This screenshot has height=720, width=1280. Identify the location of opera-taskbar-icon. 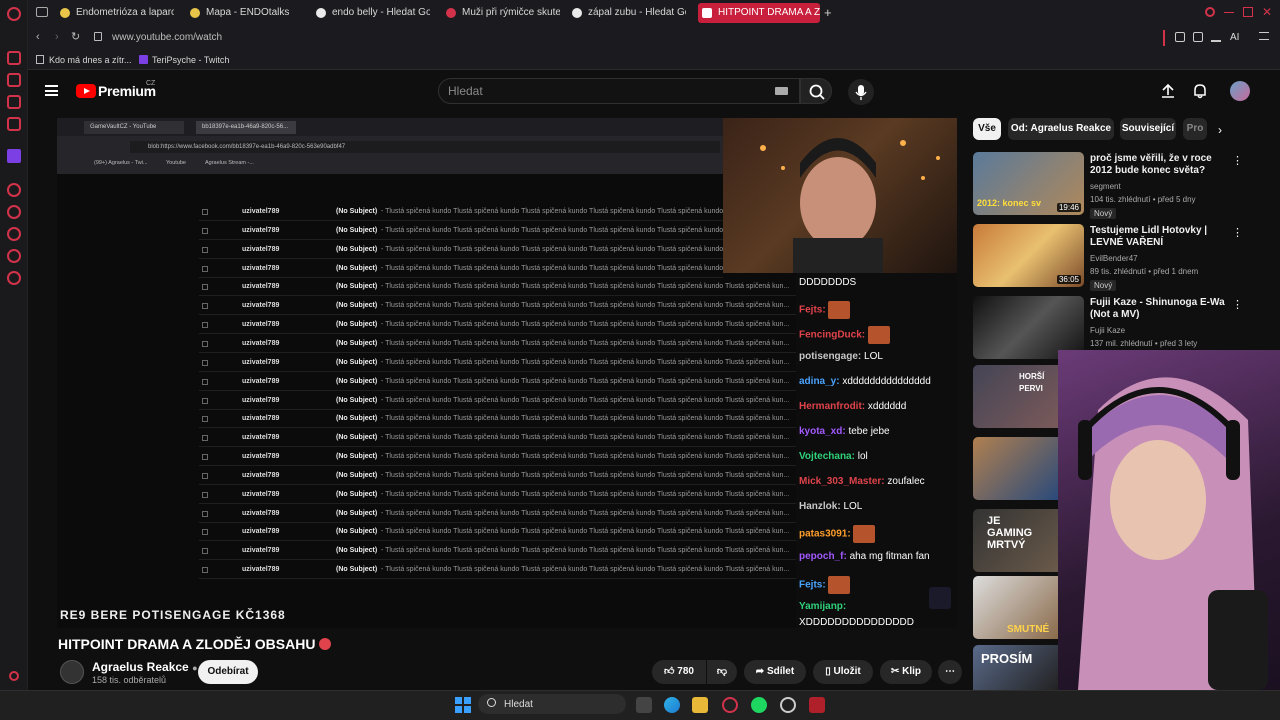
(730, 705).